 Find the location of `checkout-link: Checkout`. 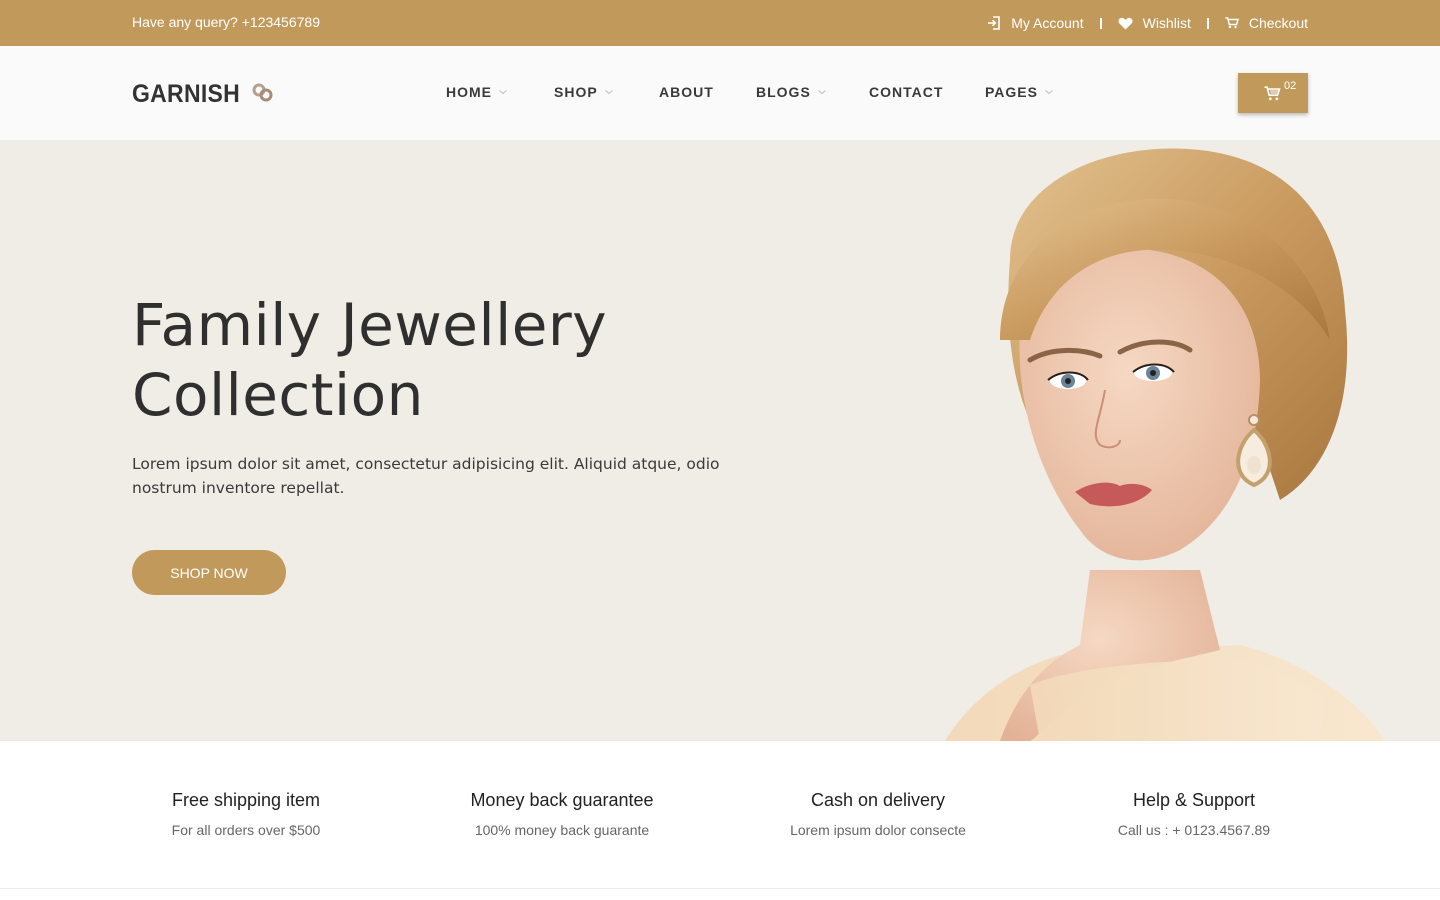

checkout-link: Checkout is located at coordinates (1266, 23).